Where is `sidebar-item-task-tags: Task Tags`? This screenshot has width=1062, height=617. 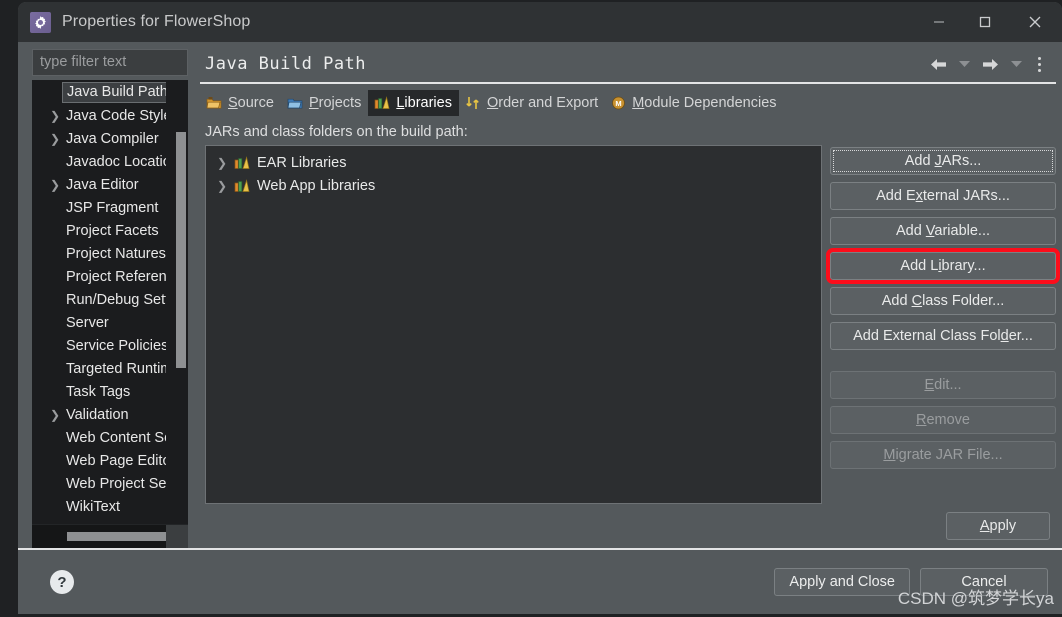
sidebar-item-task-tags: Task Tags is located at coordinates (110, 391).